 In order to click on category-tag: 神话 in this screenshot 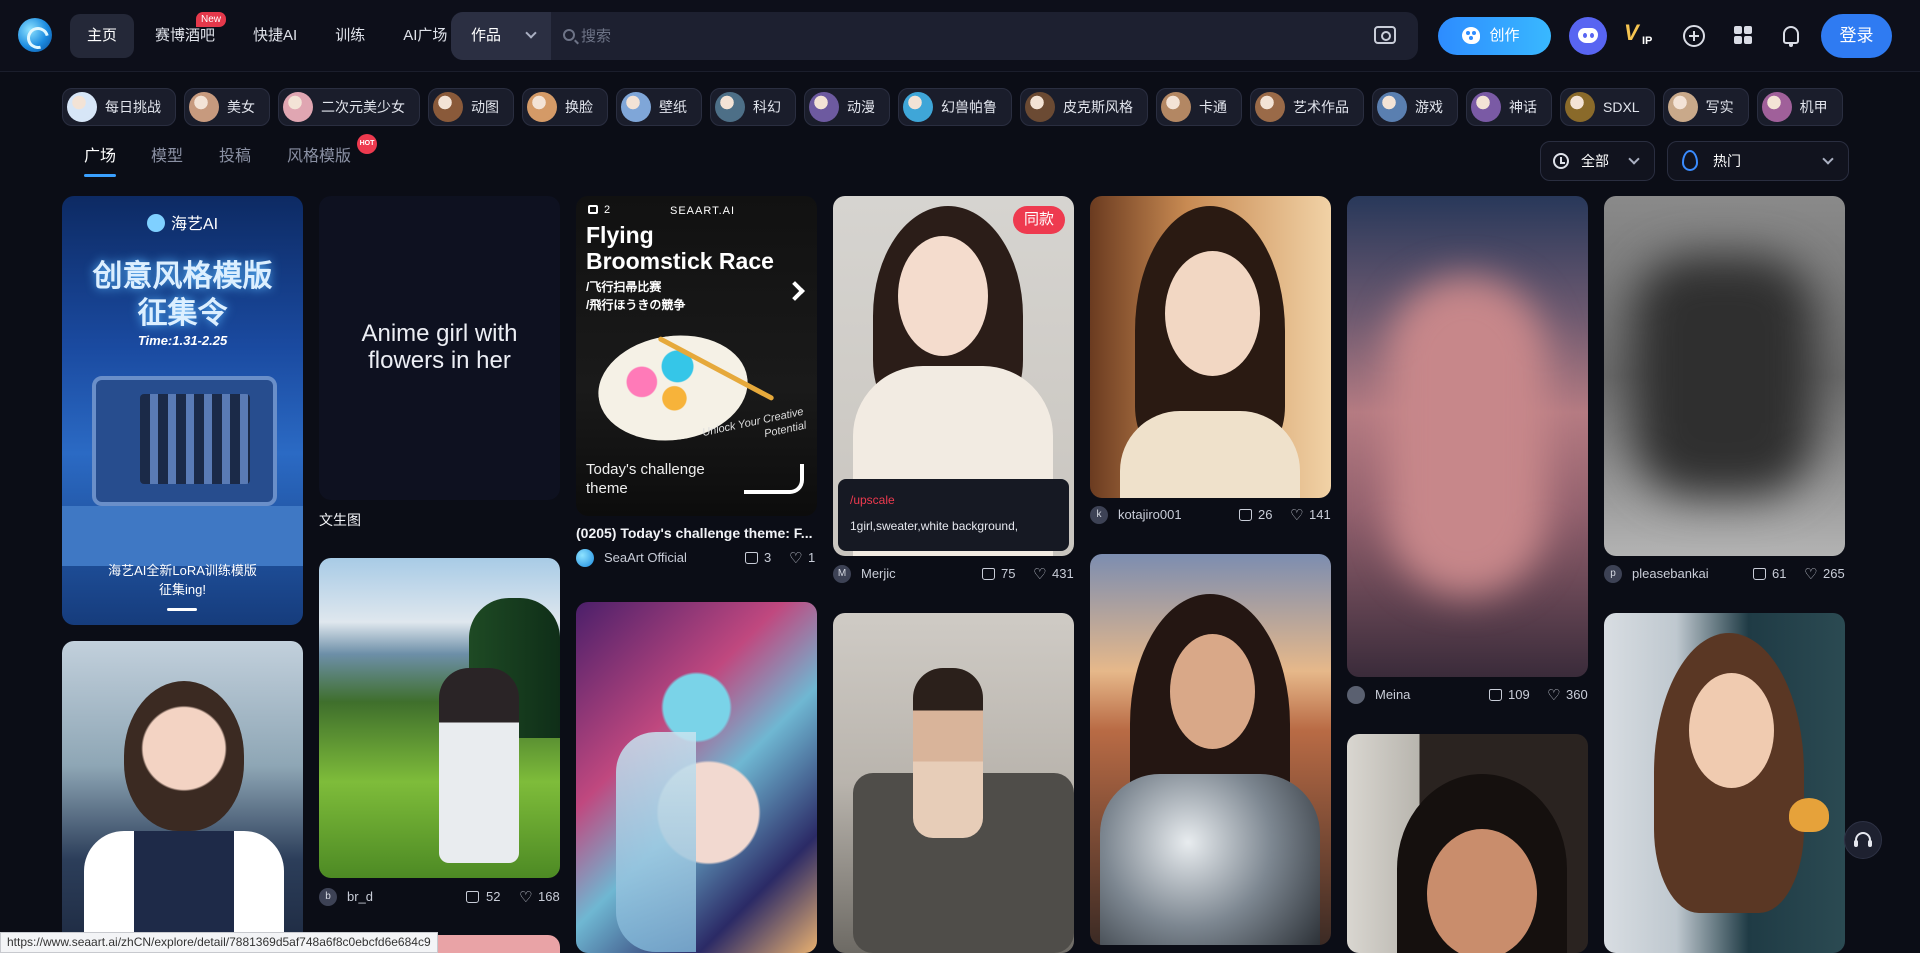, I will do `click(1509, 107)`.